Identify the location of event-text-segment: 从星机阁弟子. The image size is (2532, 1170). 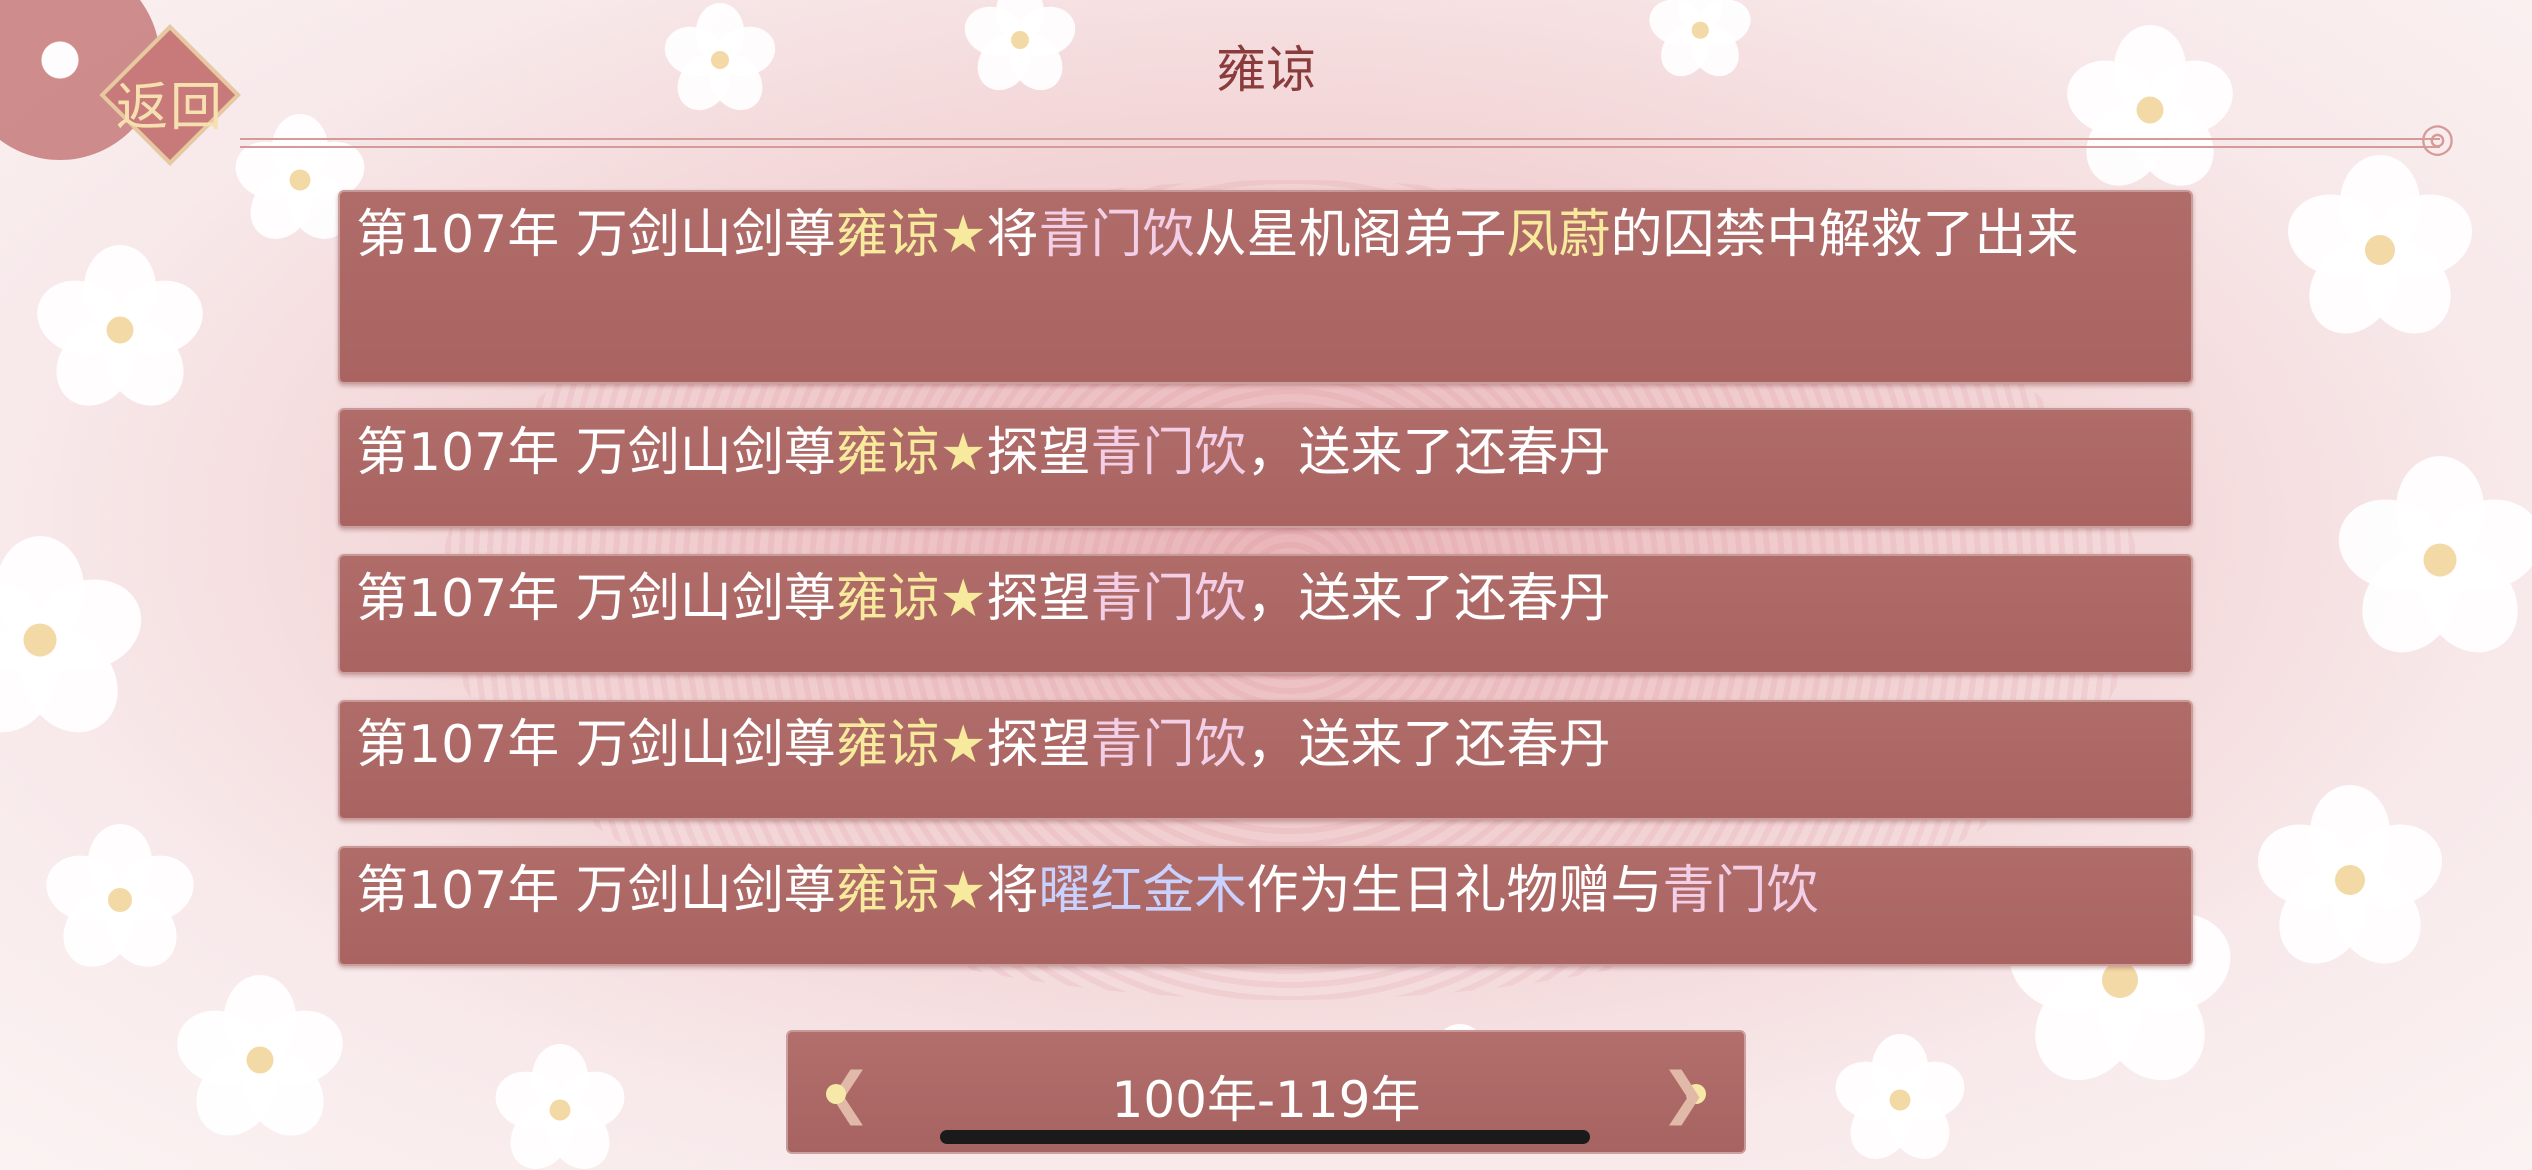
(1350, 235).